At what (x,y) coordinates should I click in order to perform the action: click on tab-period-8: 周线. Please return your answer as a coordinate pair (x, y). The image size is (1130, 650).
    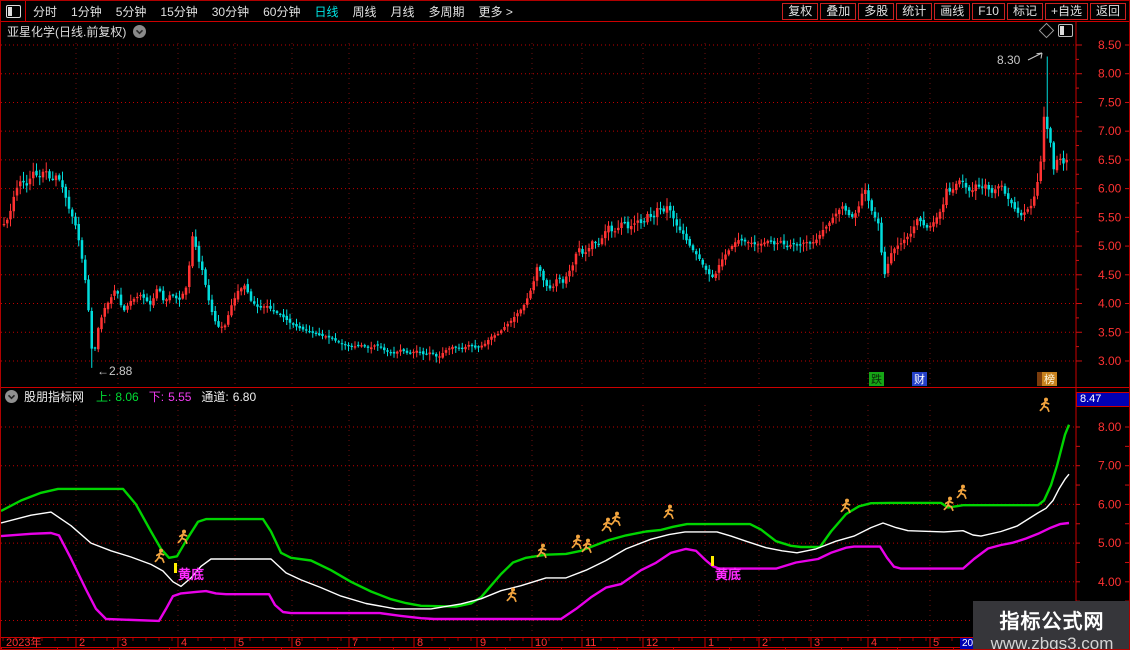
    Looking at the image, I should click on (364, 11).